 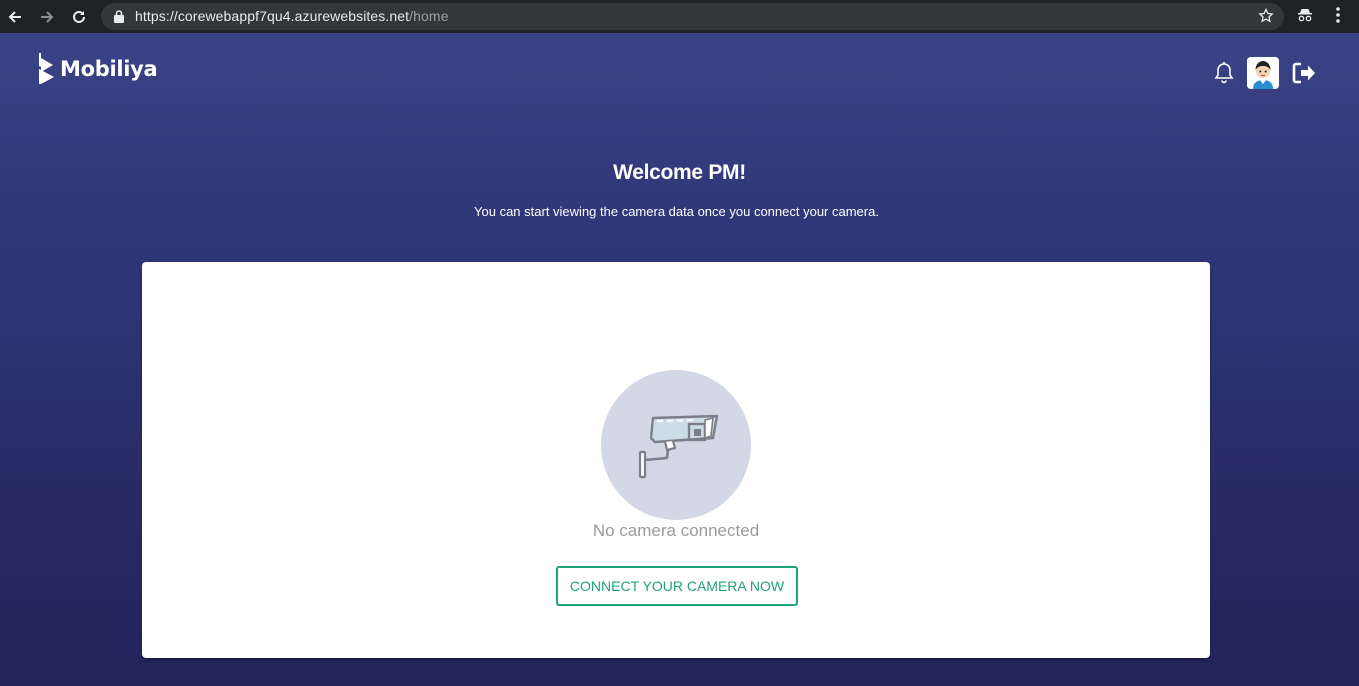 What do you see at coordinates (1305, 15) in the screenshot?
I see `incognito-icon` at bounding box center [1305, 15].